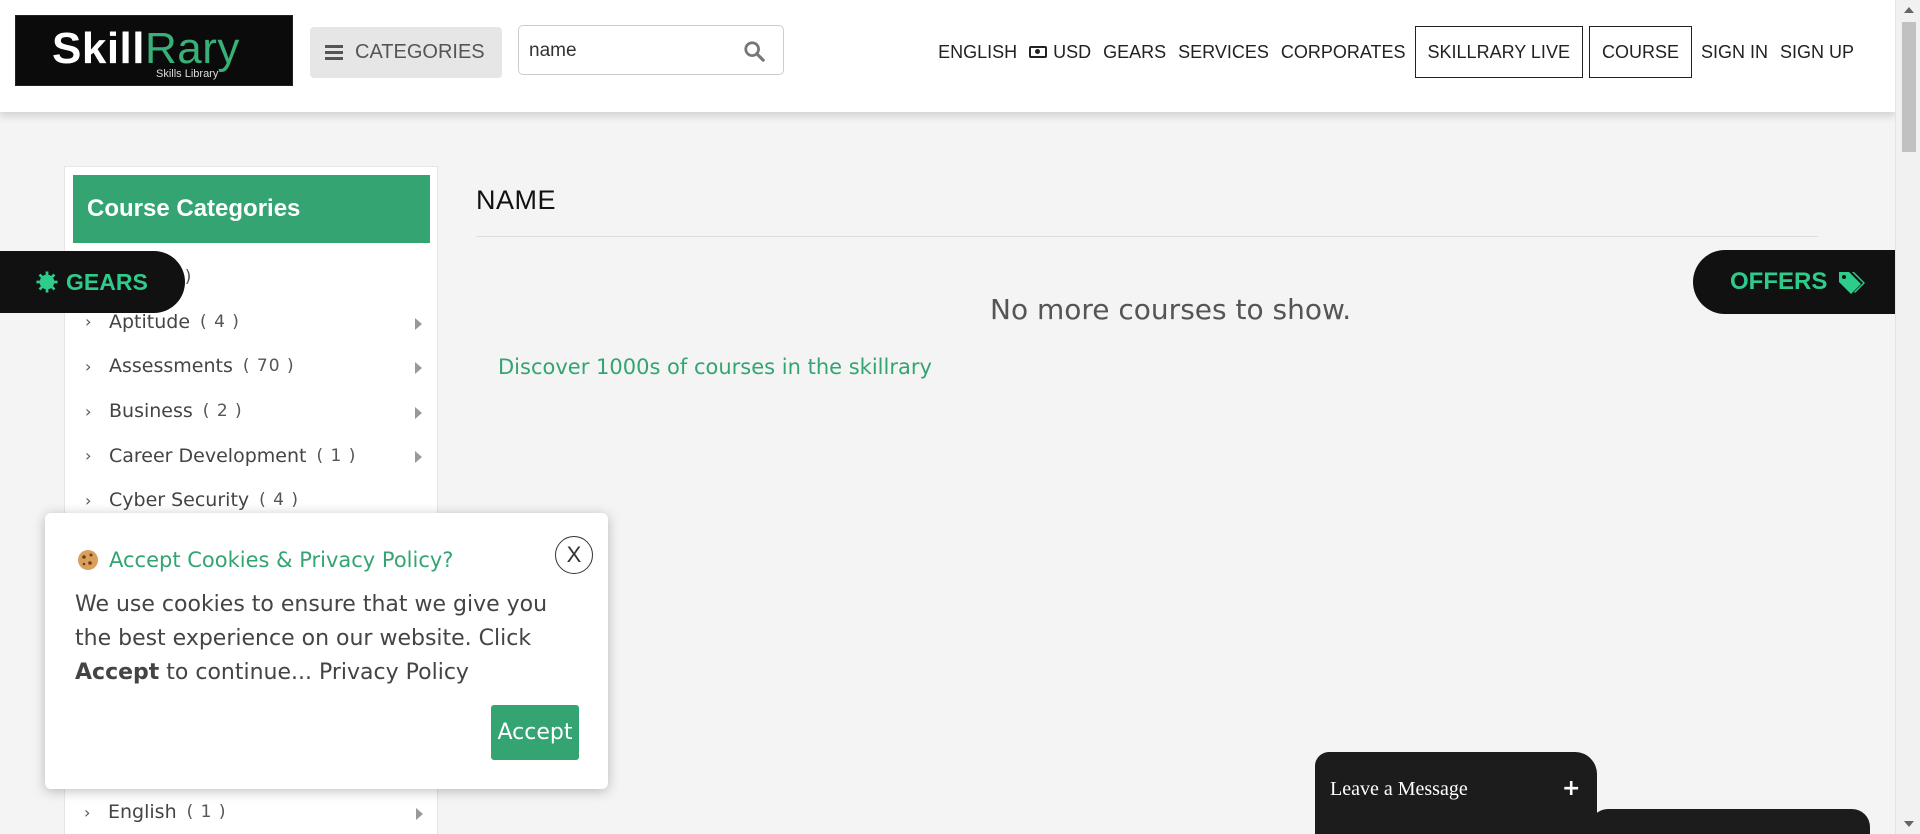 The height and width of the screenshot is (834, 1920). Describe the element at coordinates (268, 366) in the screenshot. I see `category-count: ( 70 )` at that location.